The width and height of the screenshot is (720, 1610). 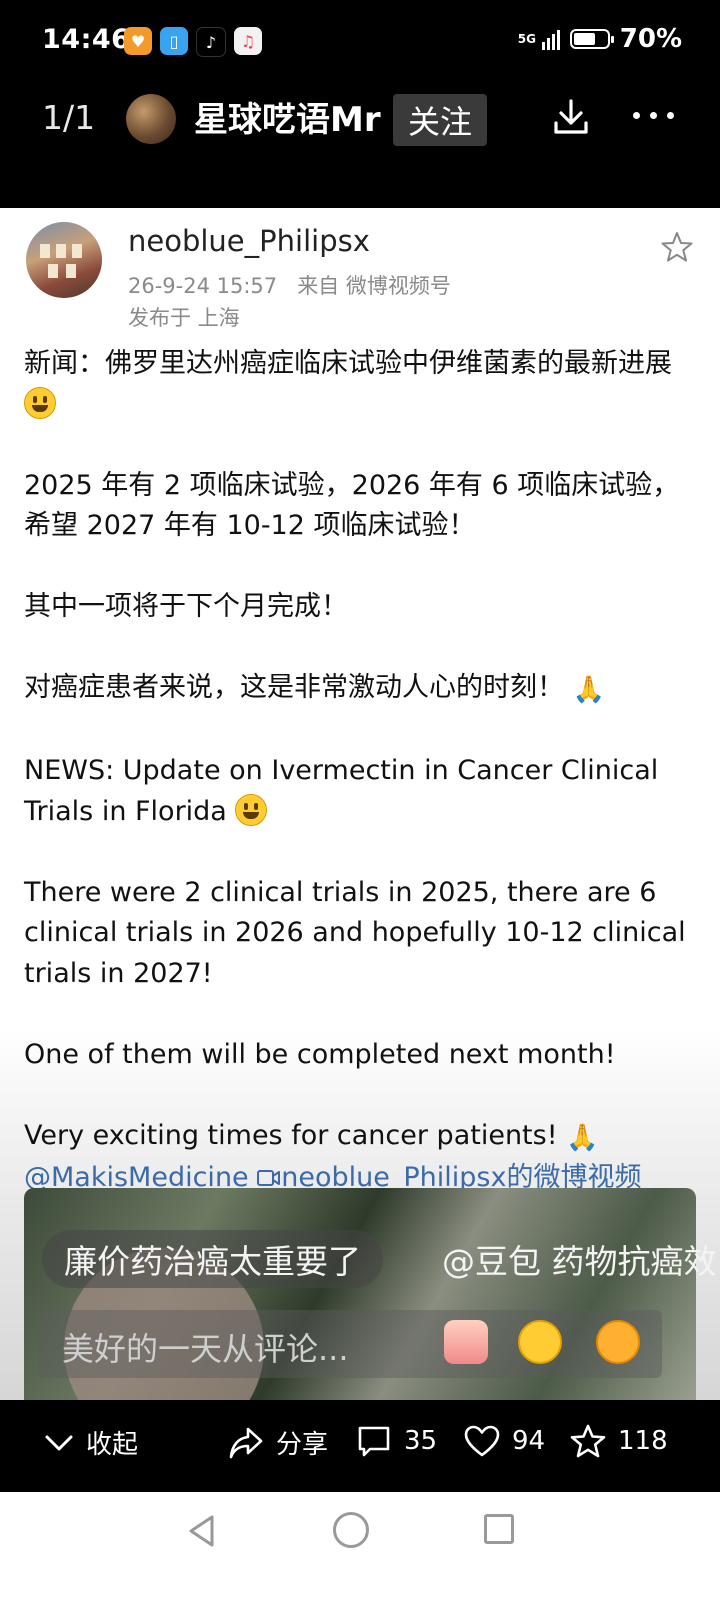 What do you see at coordinates (529, 1441) in the screenshot?
I see `like-count: 94` at bounding box center [529, 1441].